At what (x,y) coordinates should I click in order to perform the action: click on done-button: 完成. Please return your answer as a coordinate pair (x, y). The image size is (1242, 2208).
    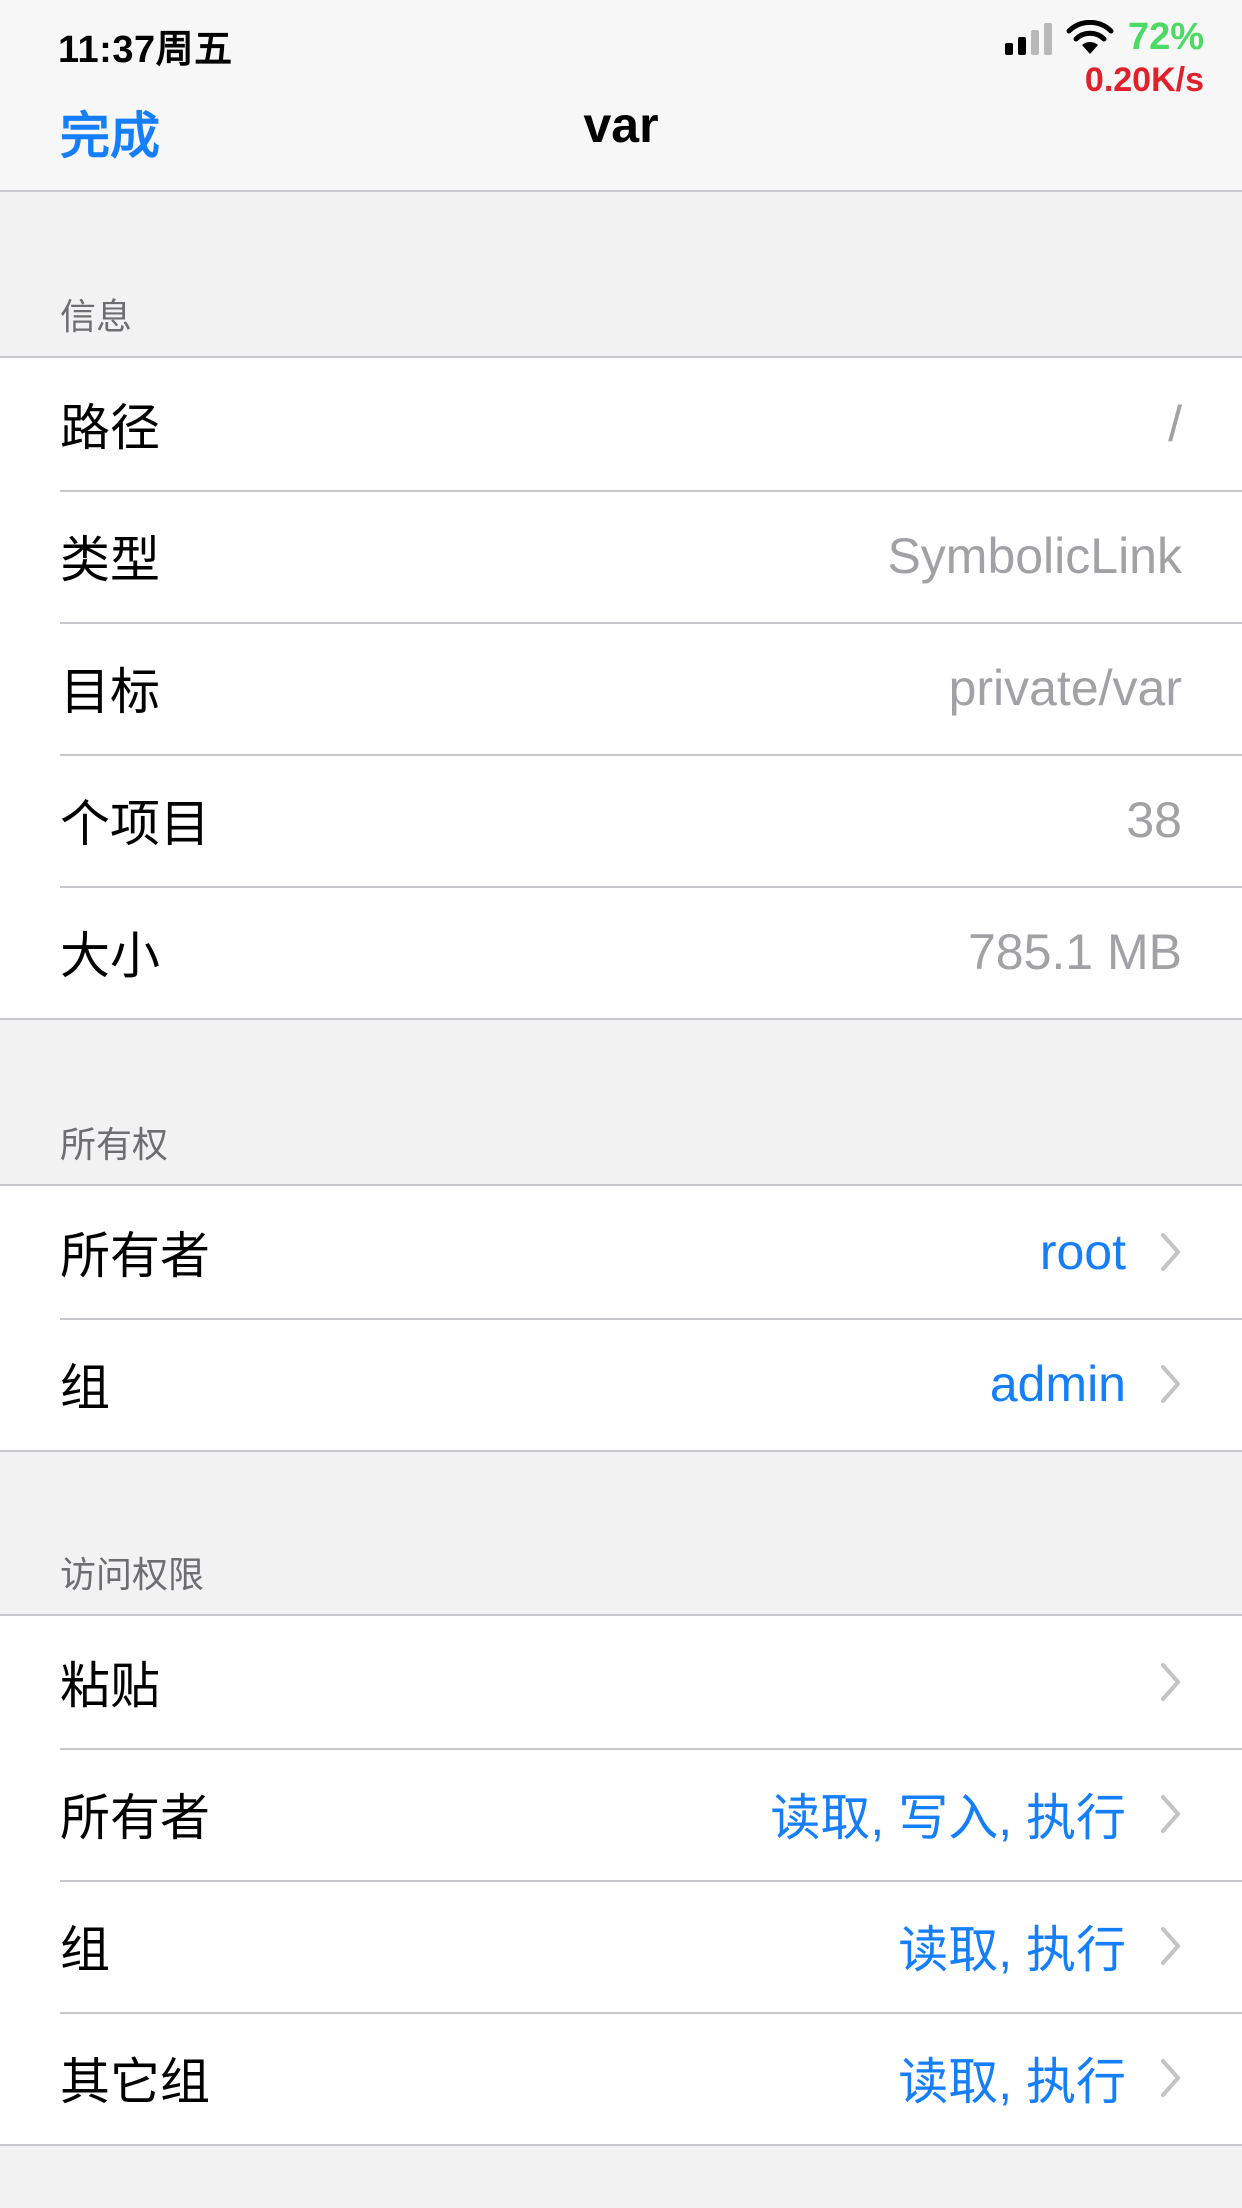
    Looking at the image, I should click on (110, 132).